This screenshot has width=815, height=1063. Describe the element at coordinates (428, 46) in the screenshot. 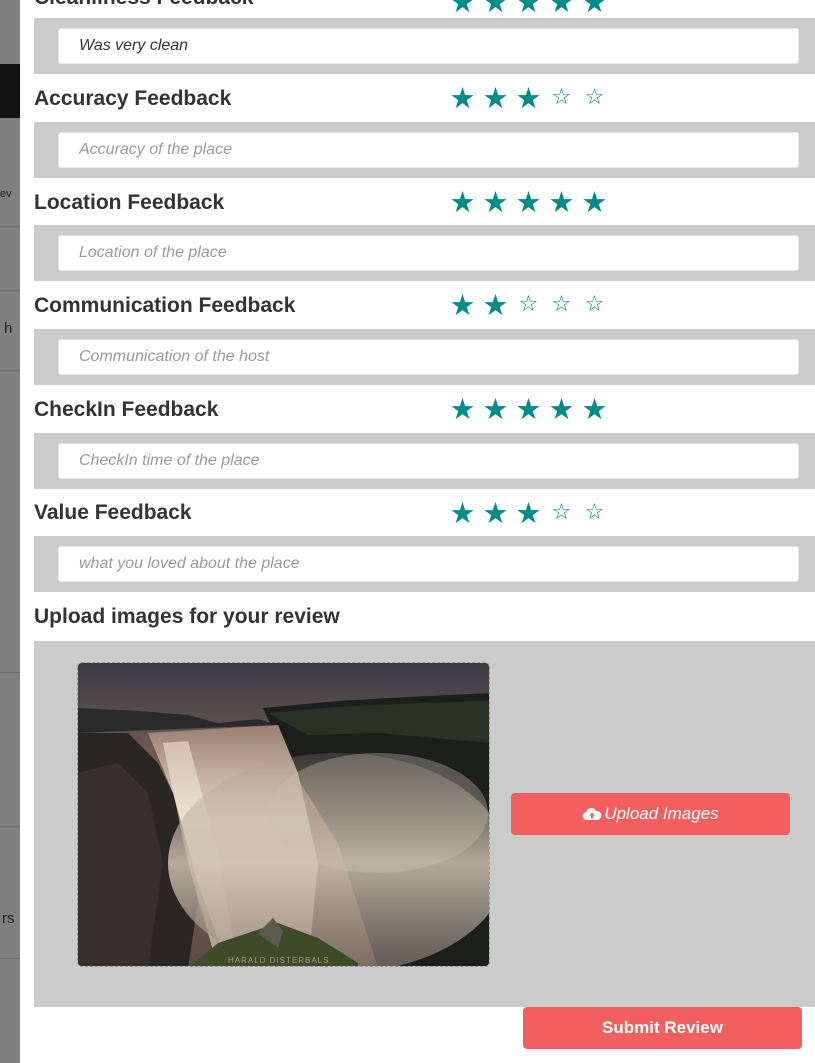

I see `cleanliness-comment-input` at that location.